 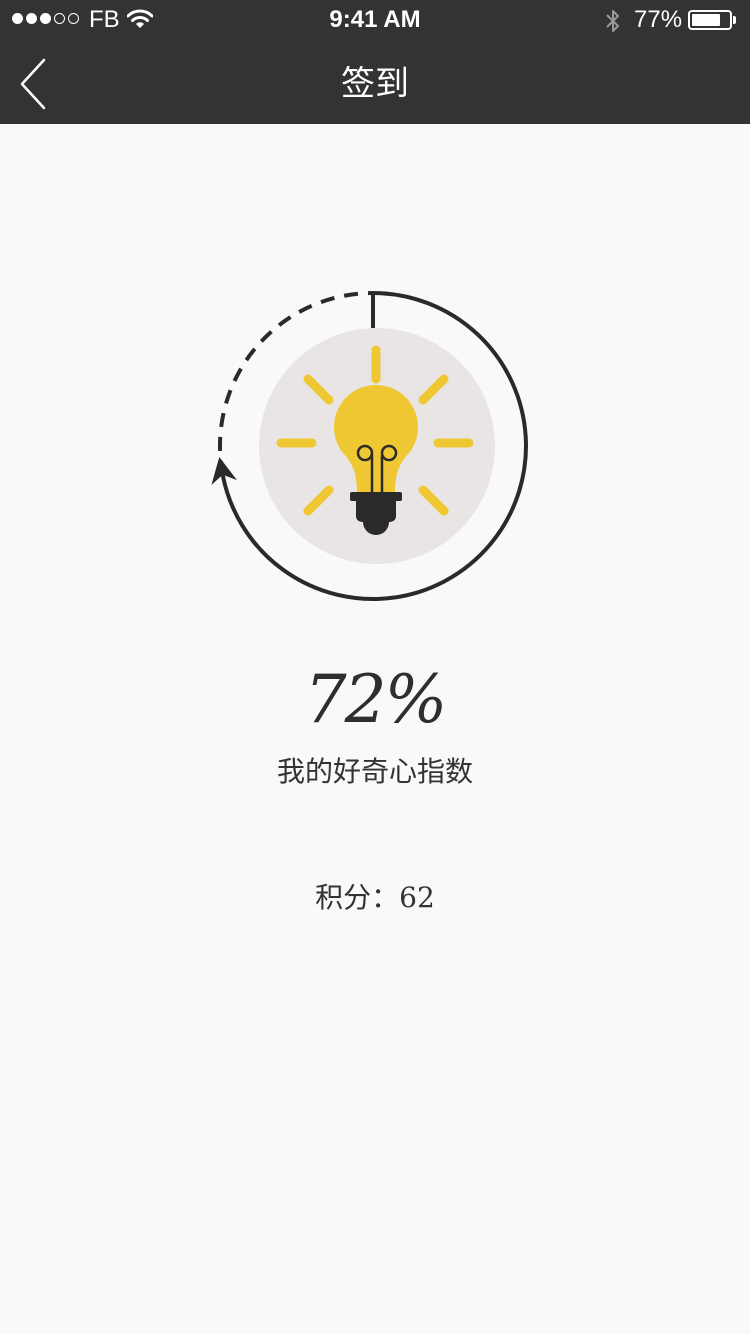 I want to click on status-bar: FB 9:41 AM 77%, so click(x=375, y=20).